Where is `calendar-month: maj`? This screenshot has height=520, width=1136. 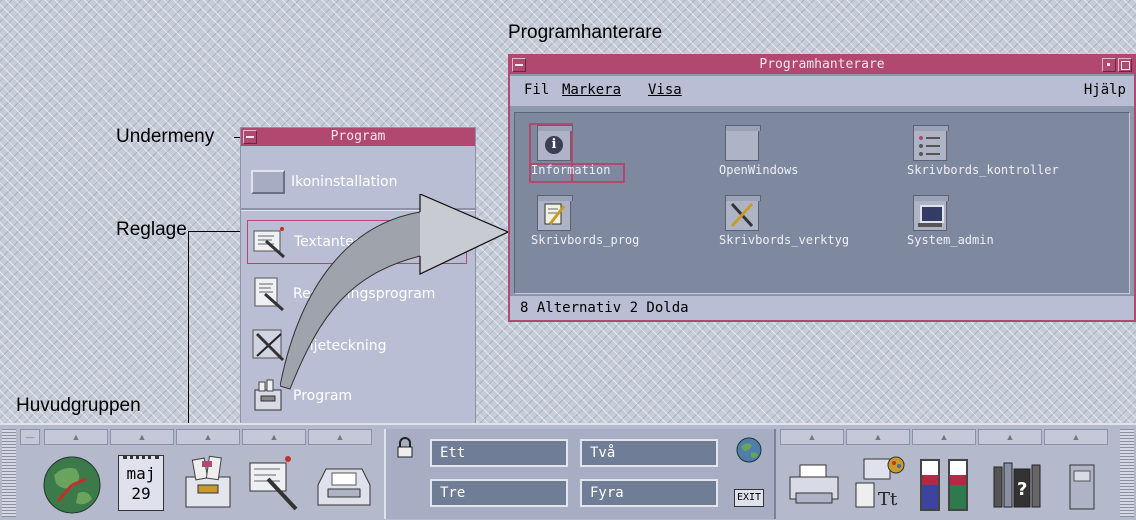
calendar-month: maj is located at coordinates (141, 473).